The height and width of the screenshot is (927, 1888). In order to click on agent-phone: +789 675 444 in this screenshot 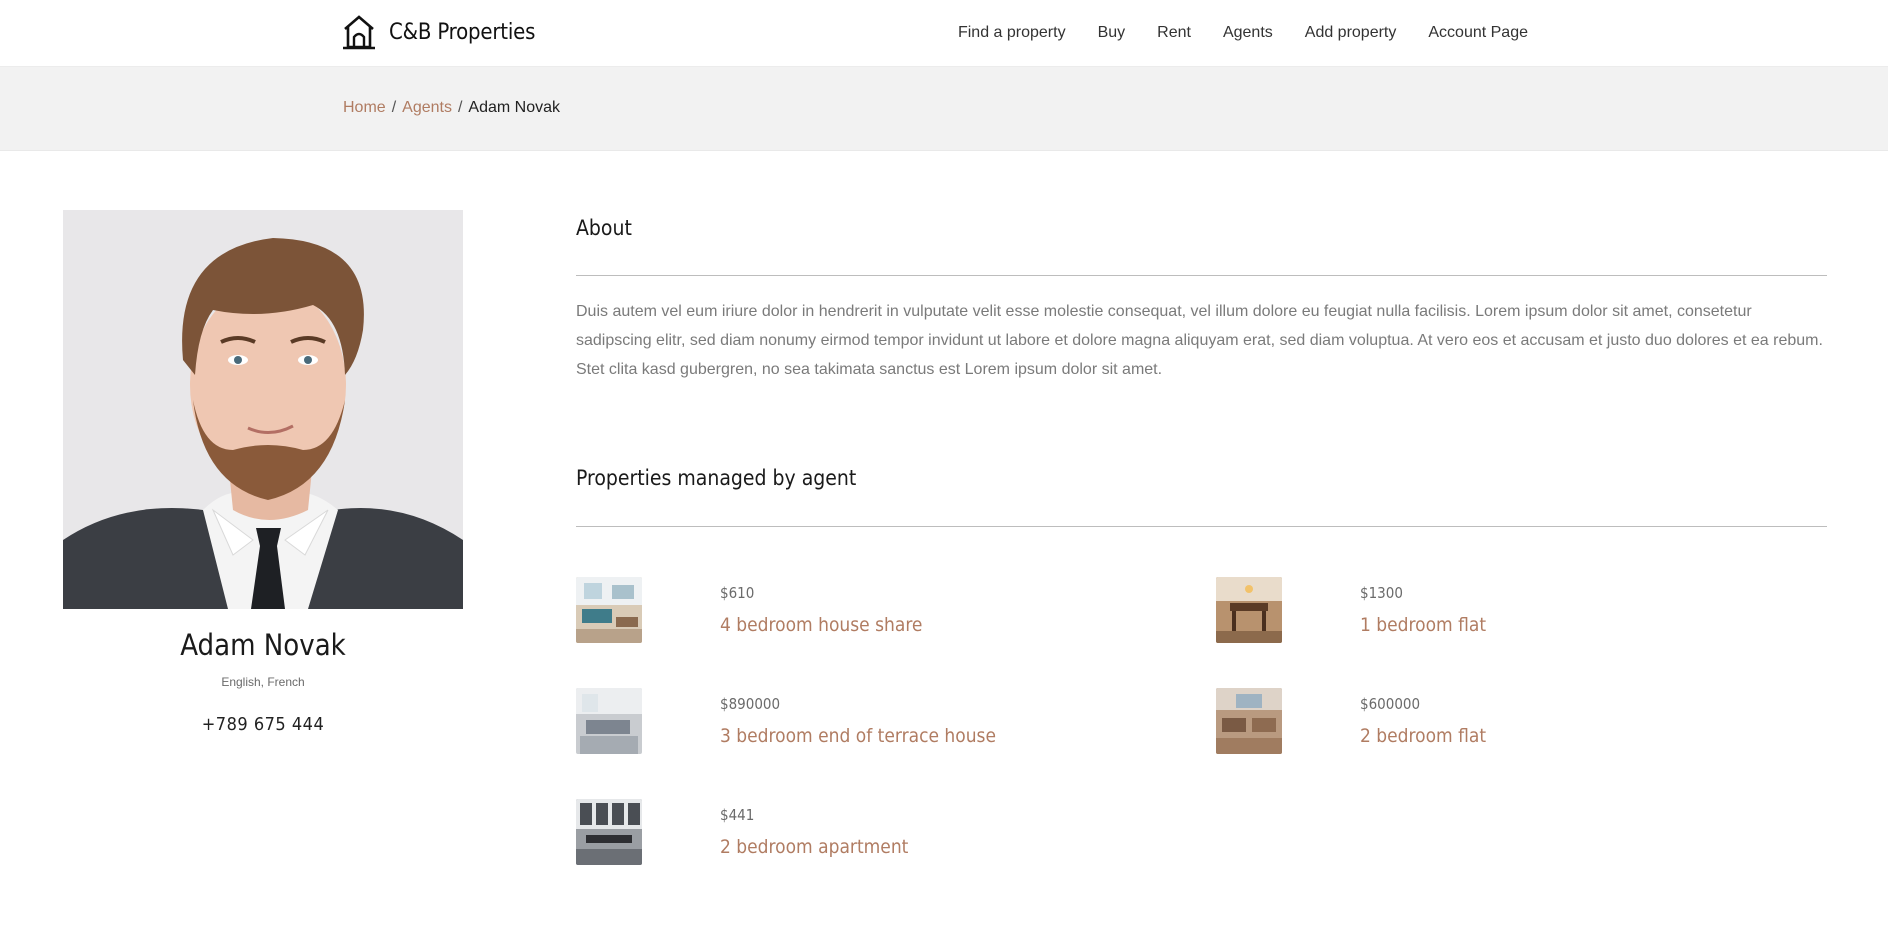, I will do `click(263, 724)`.